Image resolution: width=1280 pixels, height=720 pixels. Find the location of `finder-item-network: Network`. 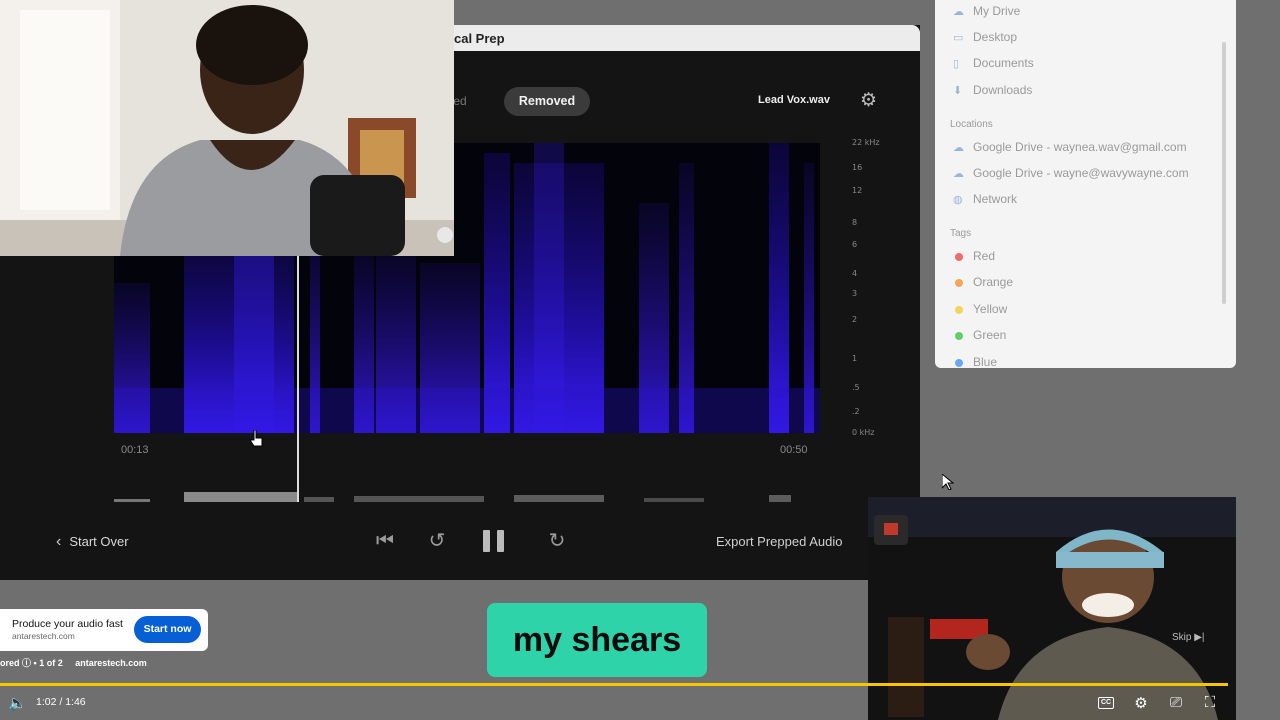

finder-item-network: Network is located at coordinates (995, 199).